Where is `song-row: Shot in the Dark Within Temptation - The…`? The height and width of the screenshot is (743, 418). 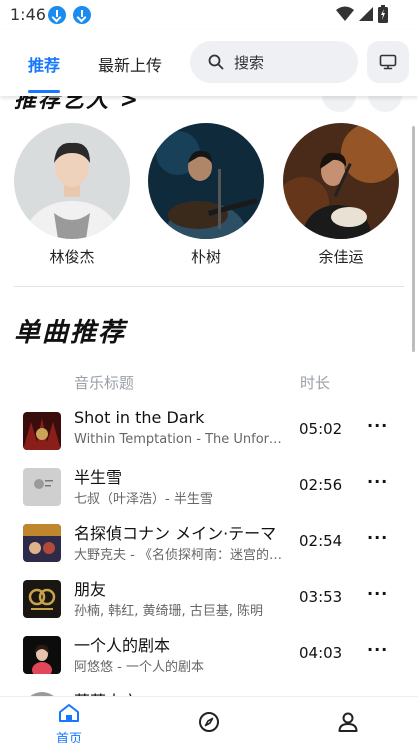 song-row: Shot in the Dark Within Temptation - The… is located at coordinates (209, 432).